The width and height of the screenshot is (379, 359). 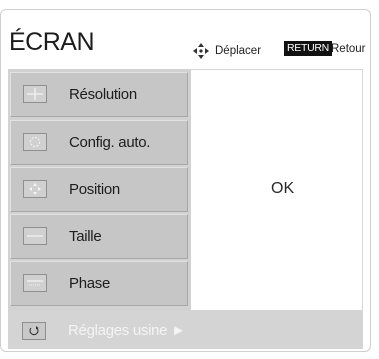 What do you see at coordinates (283, 188) in the screenshot?
I see `detail-value: OK` at bounding box center [283, 188].